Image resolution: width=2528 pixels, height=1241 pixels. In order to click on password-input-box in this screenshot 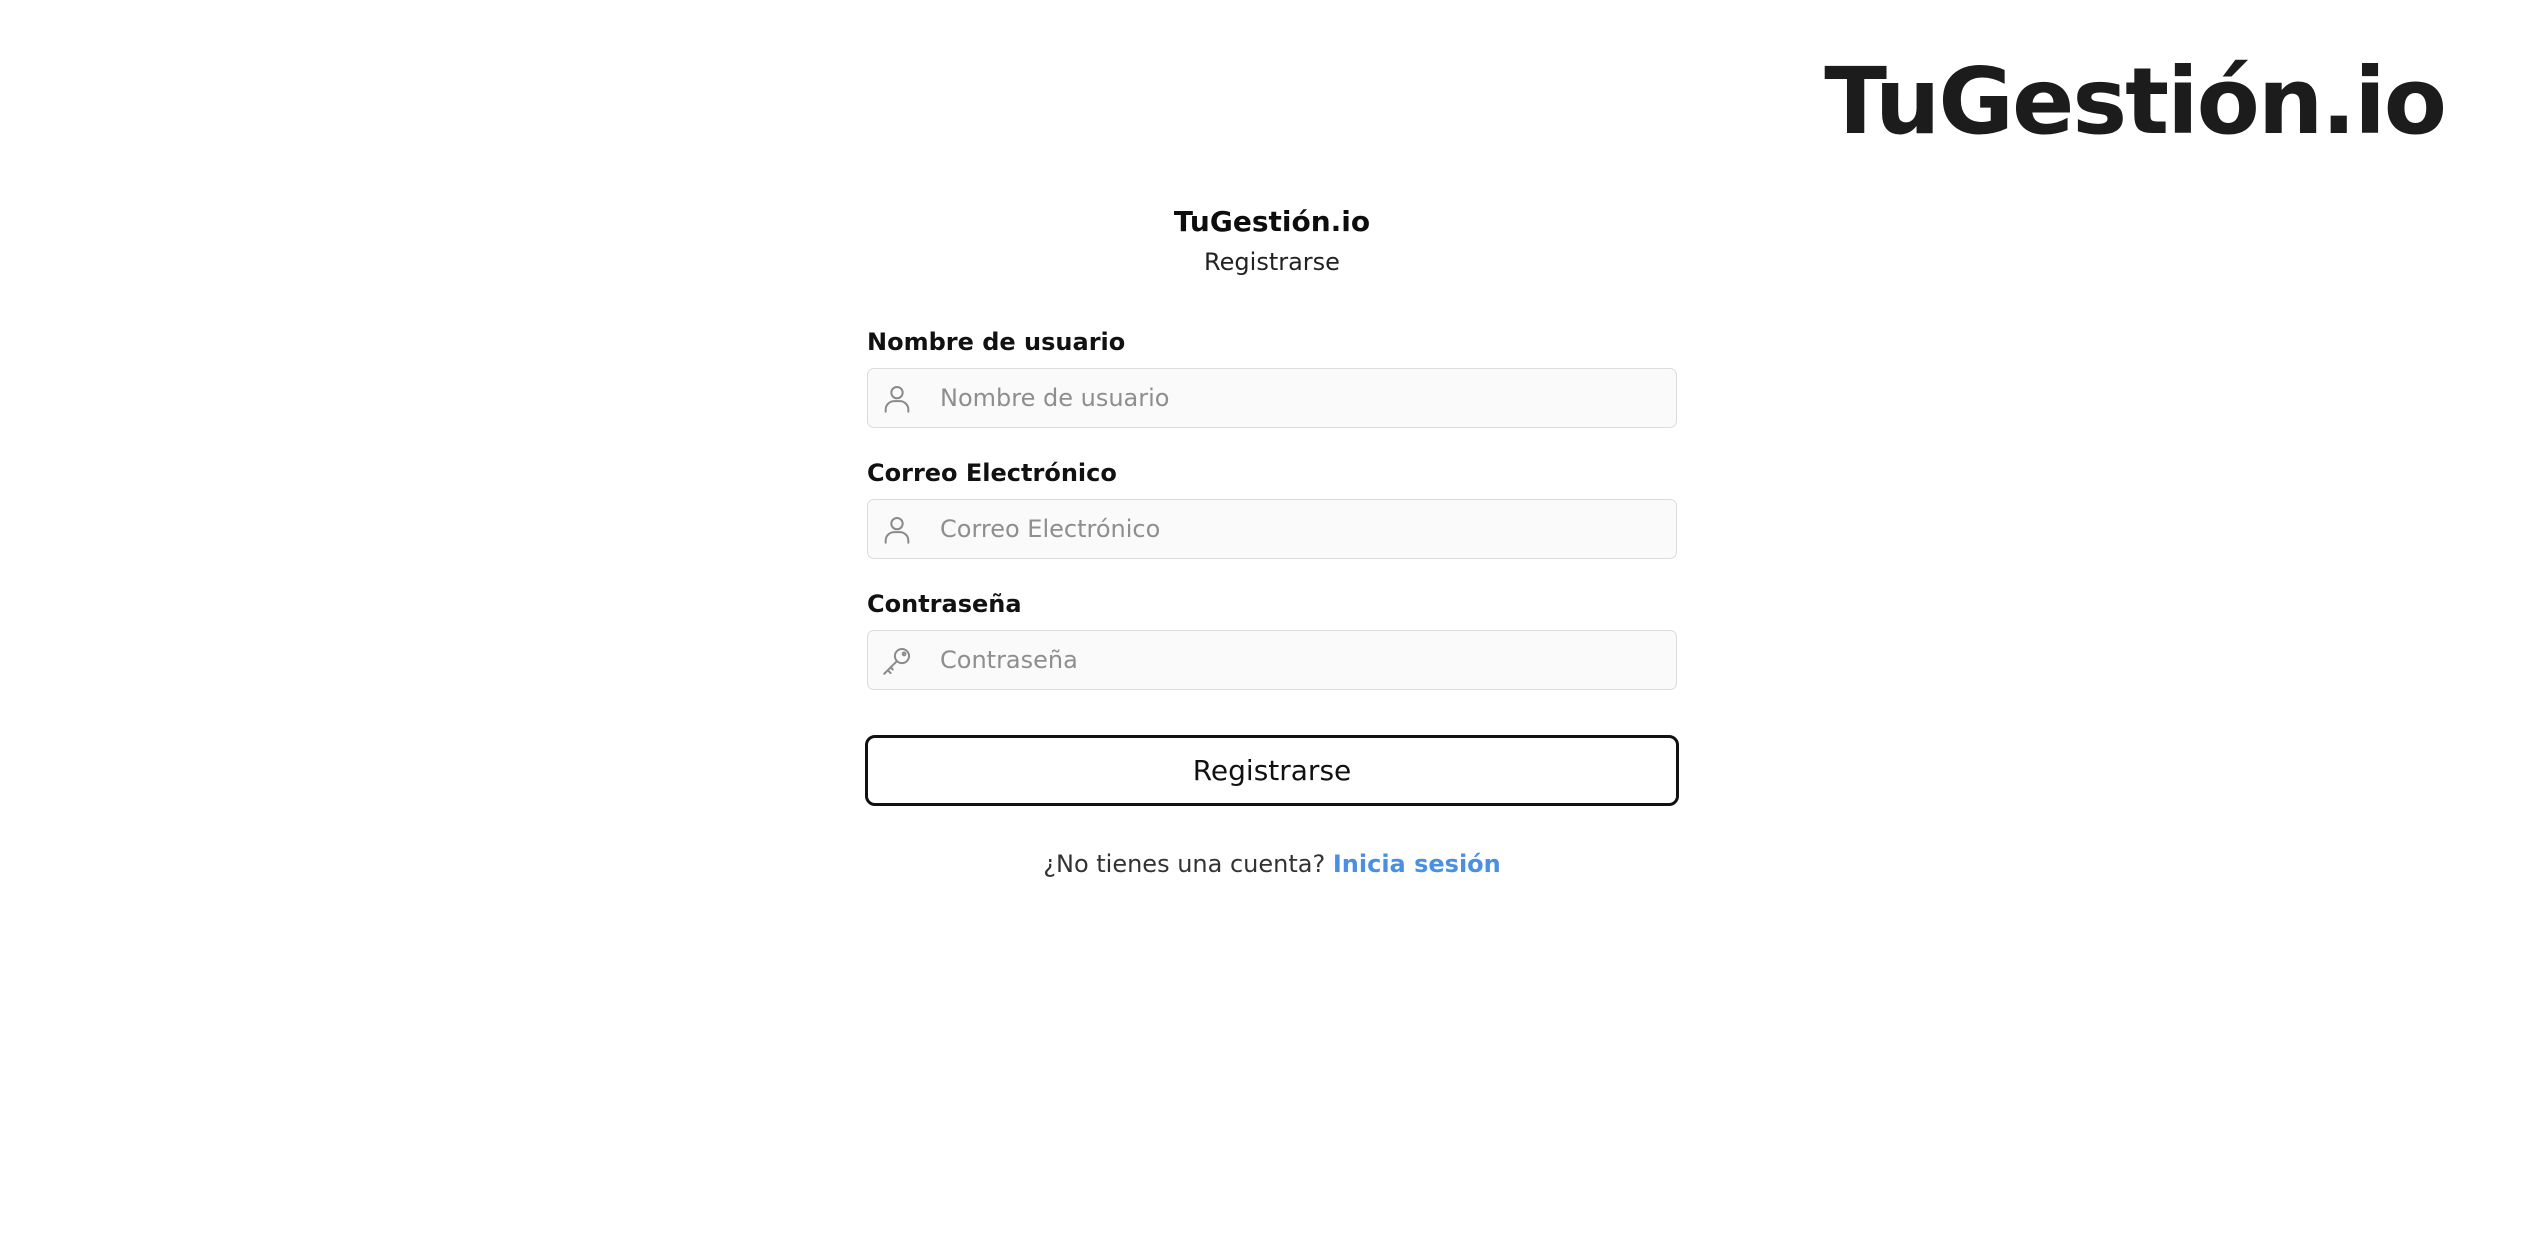, I will do `click(1272, 660)`.